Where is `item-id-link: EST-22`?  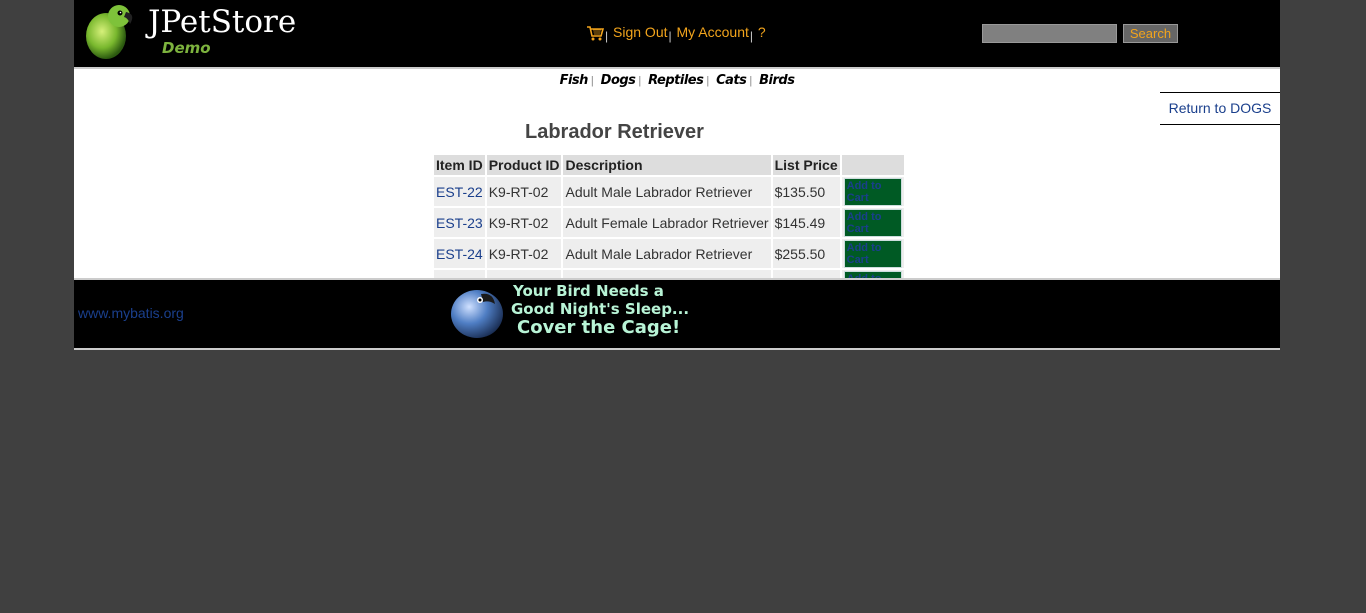
item-id-link: EST-22 is located at coordinates (459, 192).